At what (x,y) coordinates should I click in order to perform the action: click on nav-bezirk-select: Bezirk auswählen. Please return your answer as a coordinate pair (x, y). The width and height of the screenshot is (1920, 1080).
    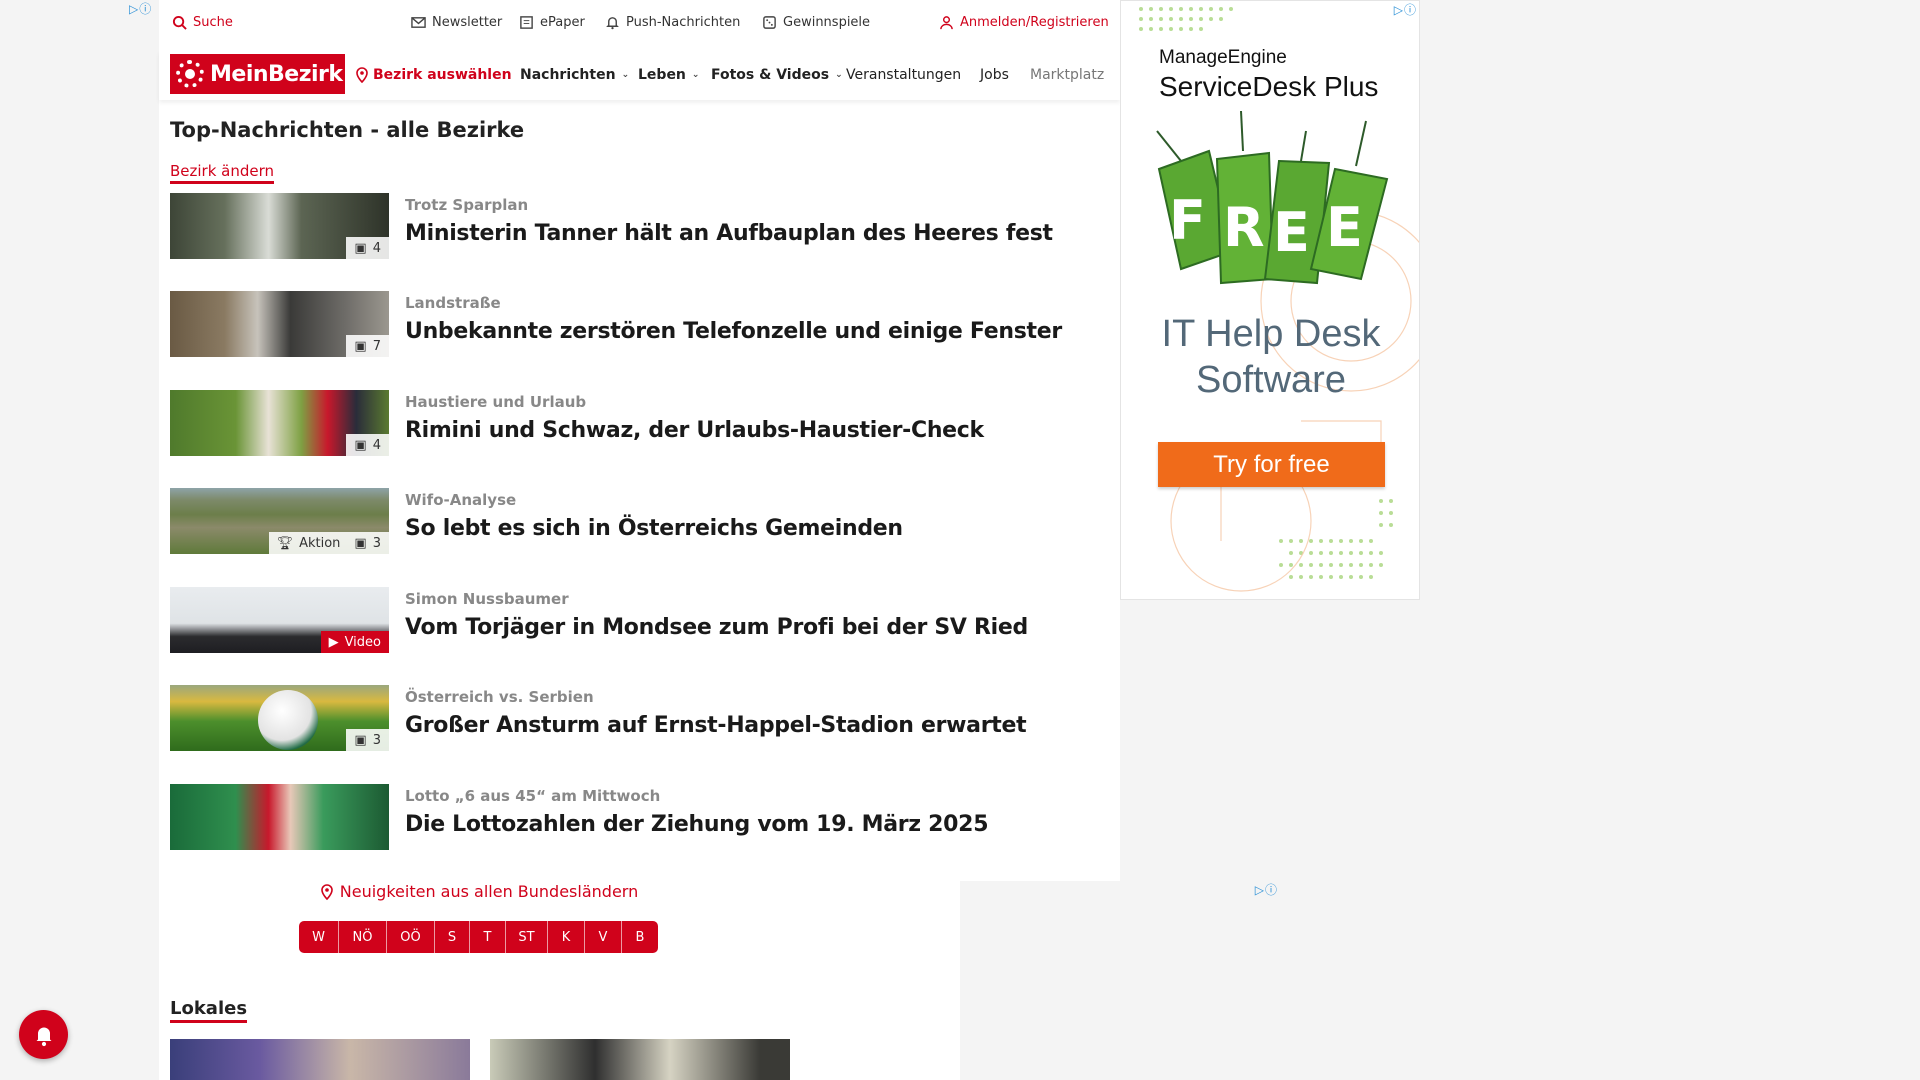
    Looking at the image, I should click on (433, 75).